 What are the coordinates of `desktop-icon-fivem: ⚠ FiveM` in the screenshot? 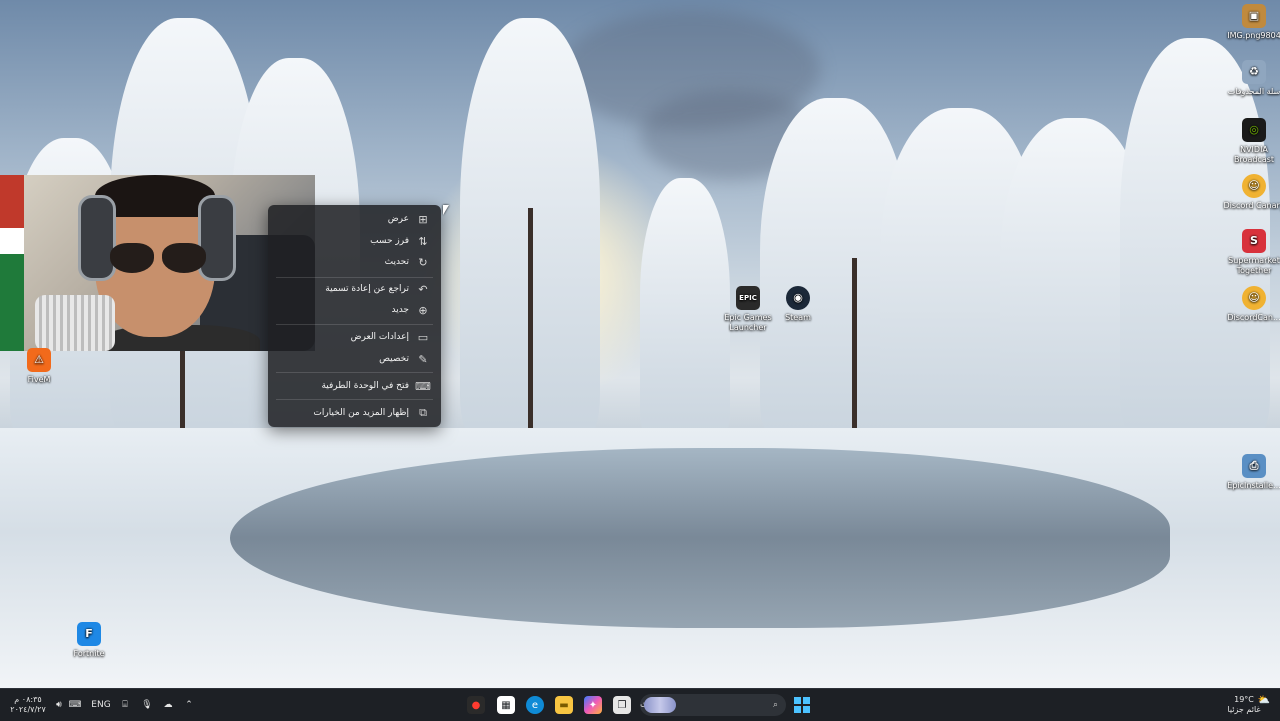 It's located at (39, 366).